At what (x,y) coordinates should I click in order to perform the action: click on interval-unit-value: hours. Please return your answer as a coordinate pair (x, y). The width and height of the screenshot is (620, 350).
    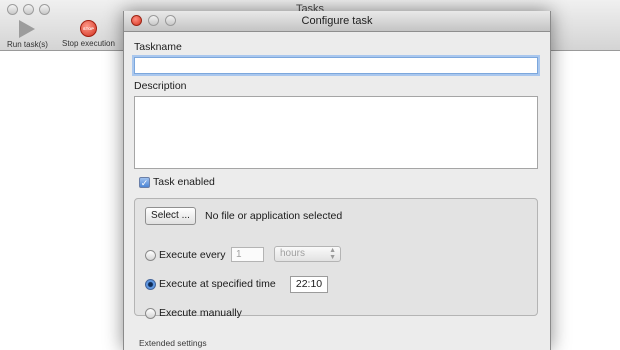
    Looking at the image, I should click on (293, 253).